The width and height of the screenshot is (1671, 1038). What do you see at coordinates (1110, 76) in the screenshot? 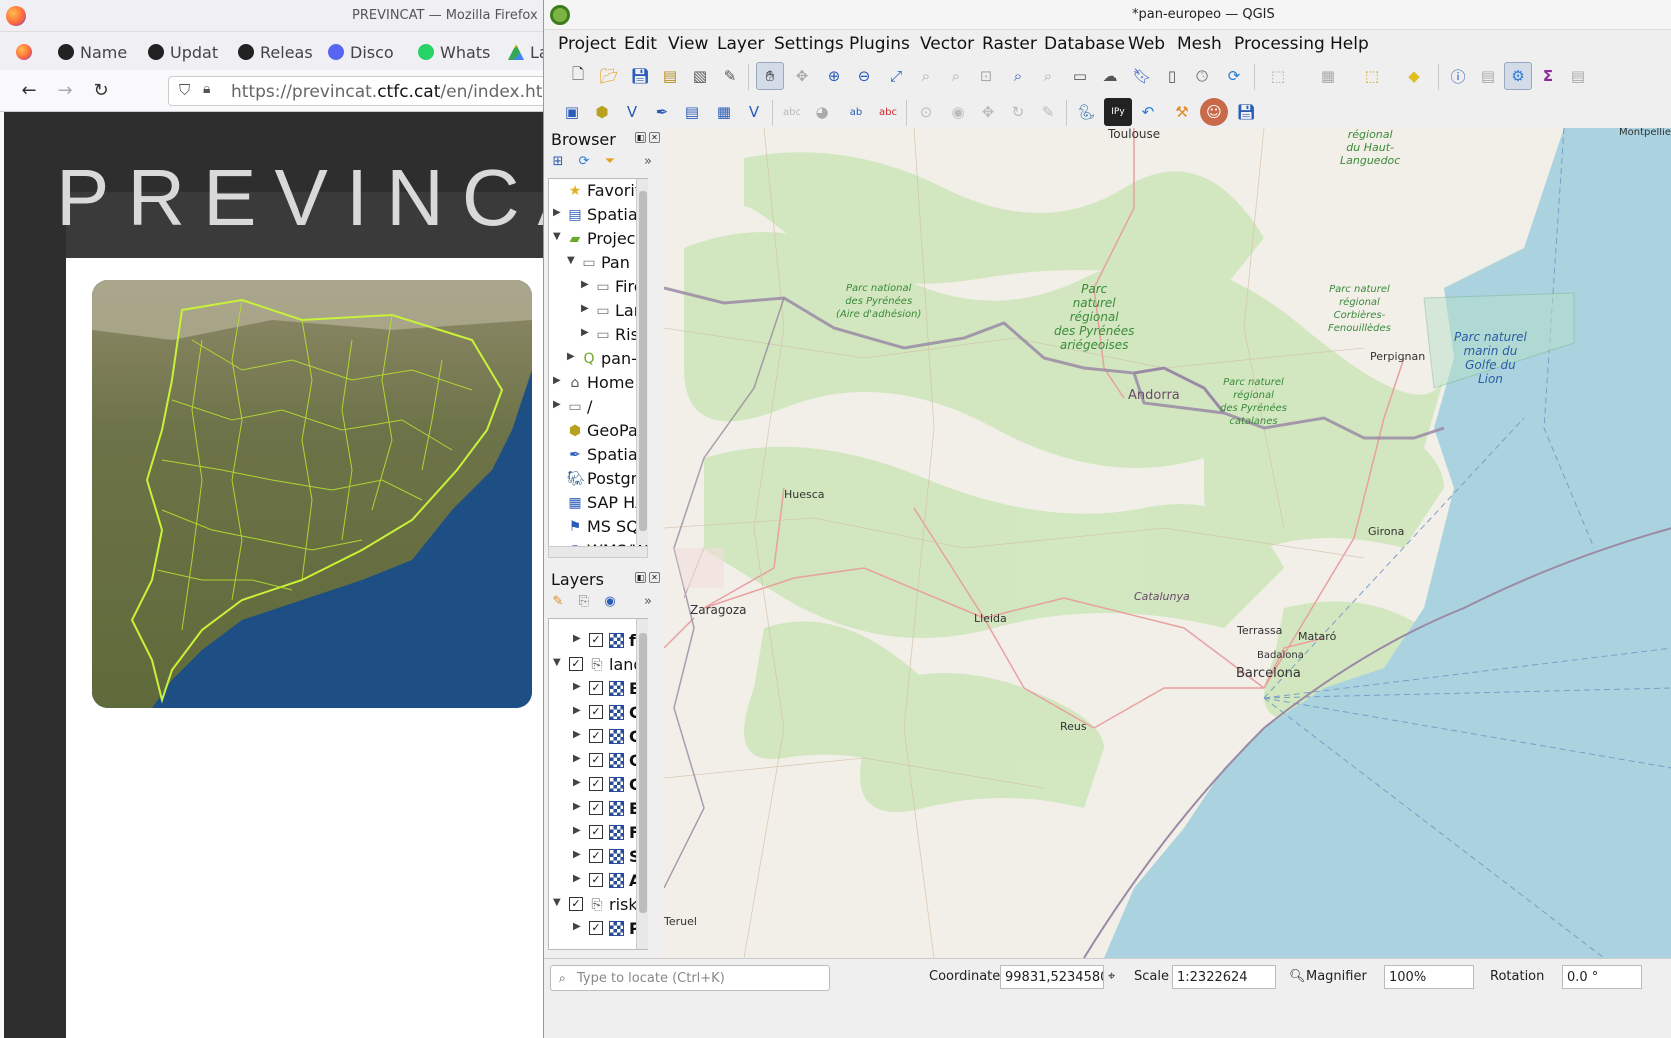
I see `new-3d-map-view-icon: ☁︎` at bounding box center [1110, 76].